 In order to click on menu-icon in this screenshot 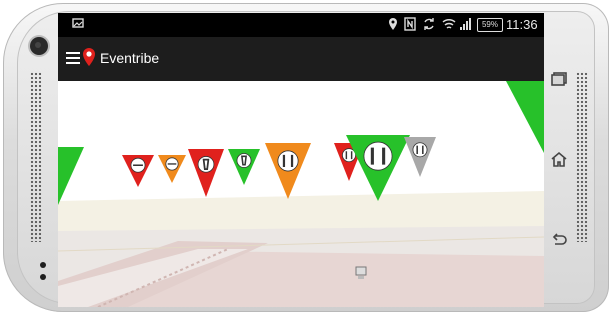, I will do `click(73, 58)`.